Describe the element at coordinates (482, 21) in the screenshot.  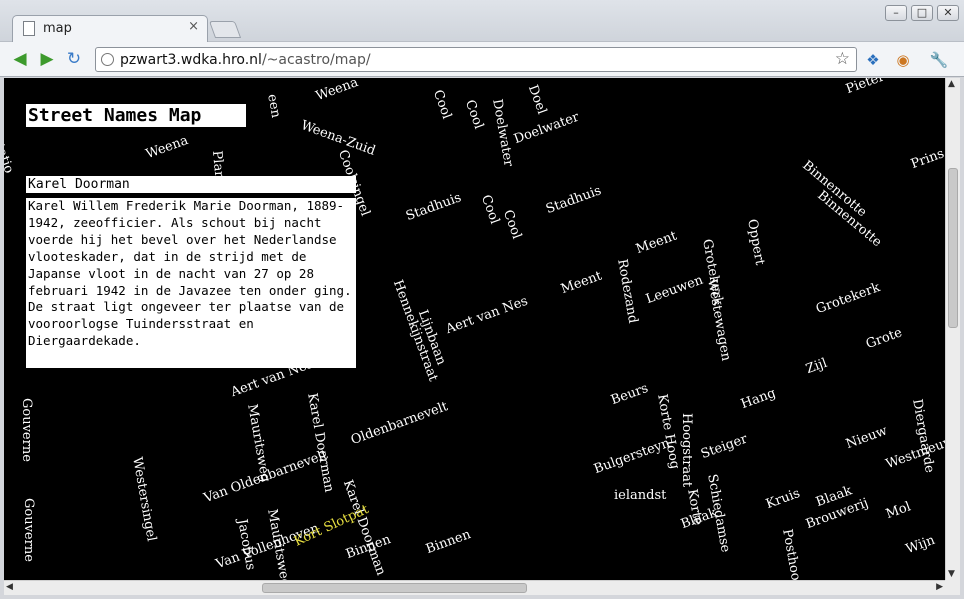
I see `browser-titlebar: map × – □ ✕` at that location.